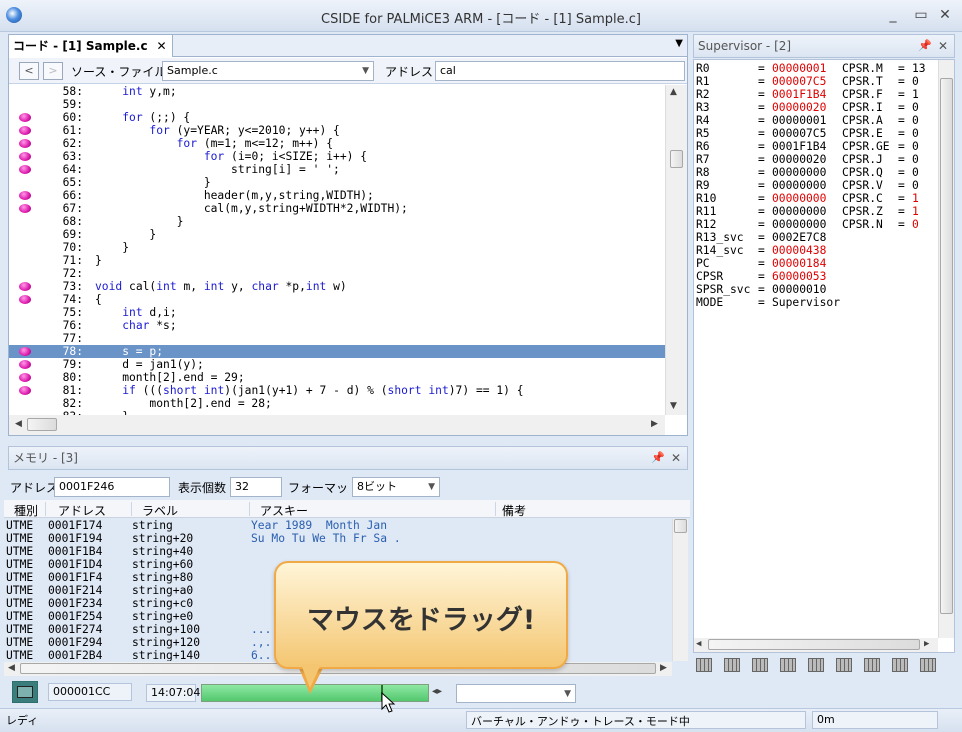  Describe the element at coordinates (337, 195) in the screenshot. I see `code-line: 66: header(m,y,string,WIDTH);` at that location.